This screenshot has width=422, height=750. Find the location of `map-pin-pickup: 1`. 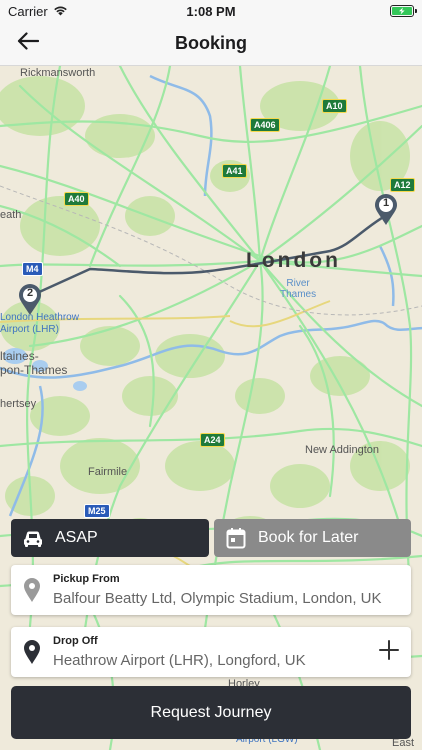

map-pin-pickup: 1 is located at coordinates (386, 210).